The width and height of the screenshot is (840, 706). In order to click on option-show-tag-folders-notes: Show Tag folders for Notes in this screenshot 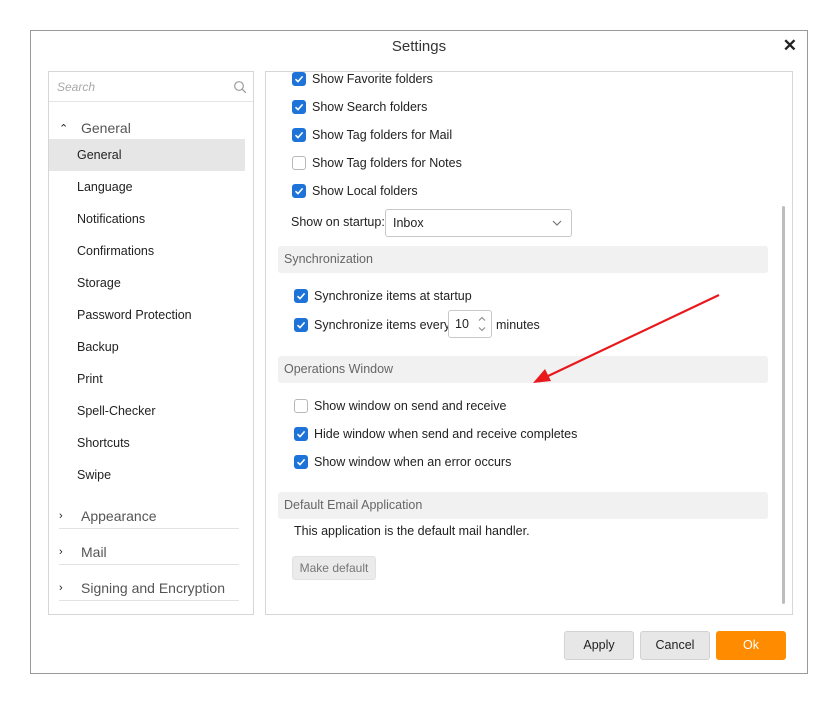, I will do `click(377, 163)`.